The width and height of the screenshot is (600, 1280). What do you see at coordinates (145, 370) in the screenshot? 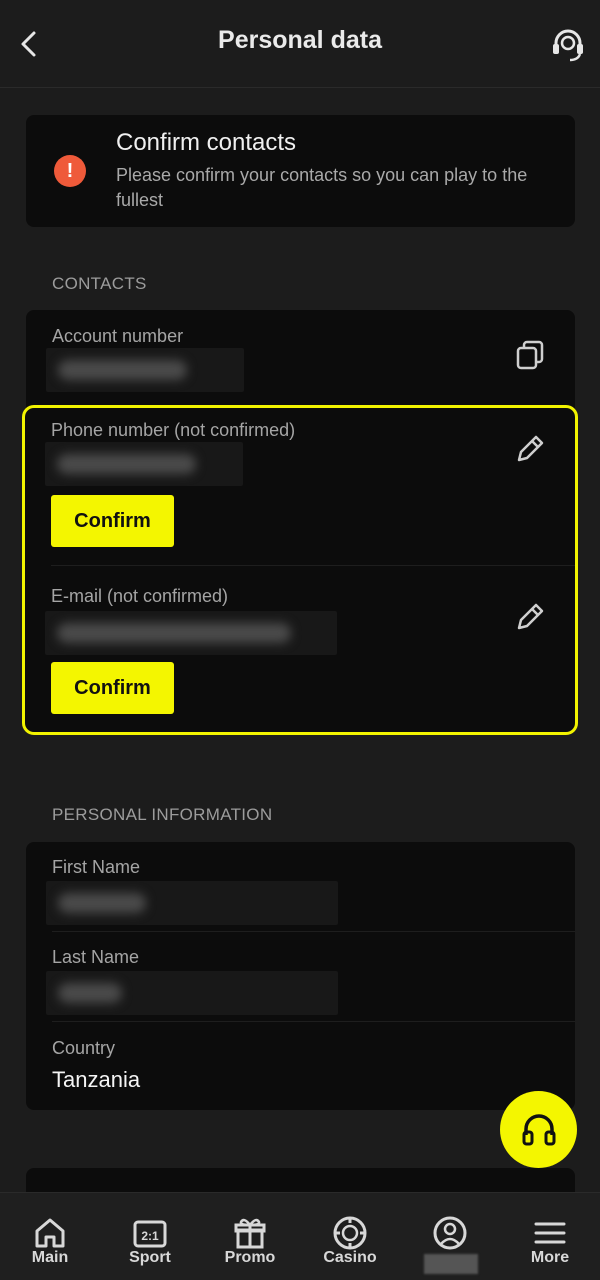
I see `account-number-value` at bounding box center [145, 370].